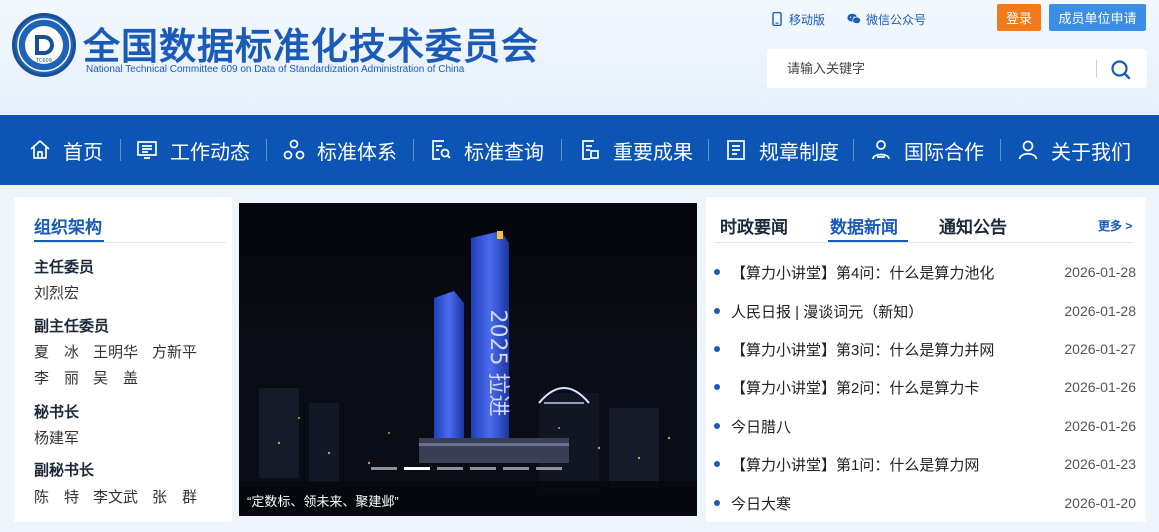 Image resolution: width=1159 pixels, height=532 pixels. I want to click on news-item: 【算力小讲堂】第3问：什么是算力并网 2026-01-27, so click(925, 349).